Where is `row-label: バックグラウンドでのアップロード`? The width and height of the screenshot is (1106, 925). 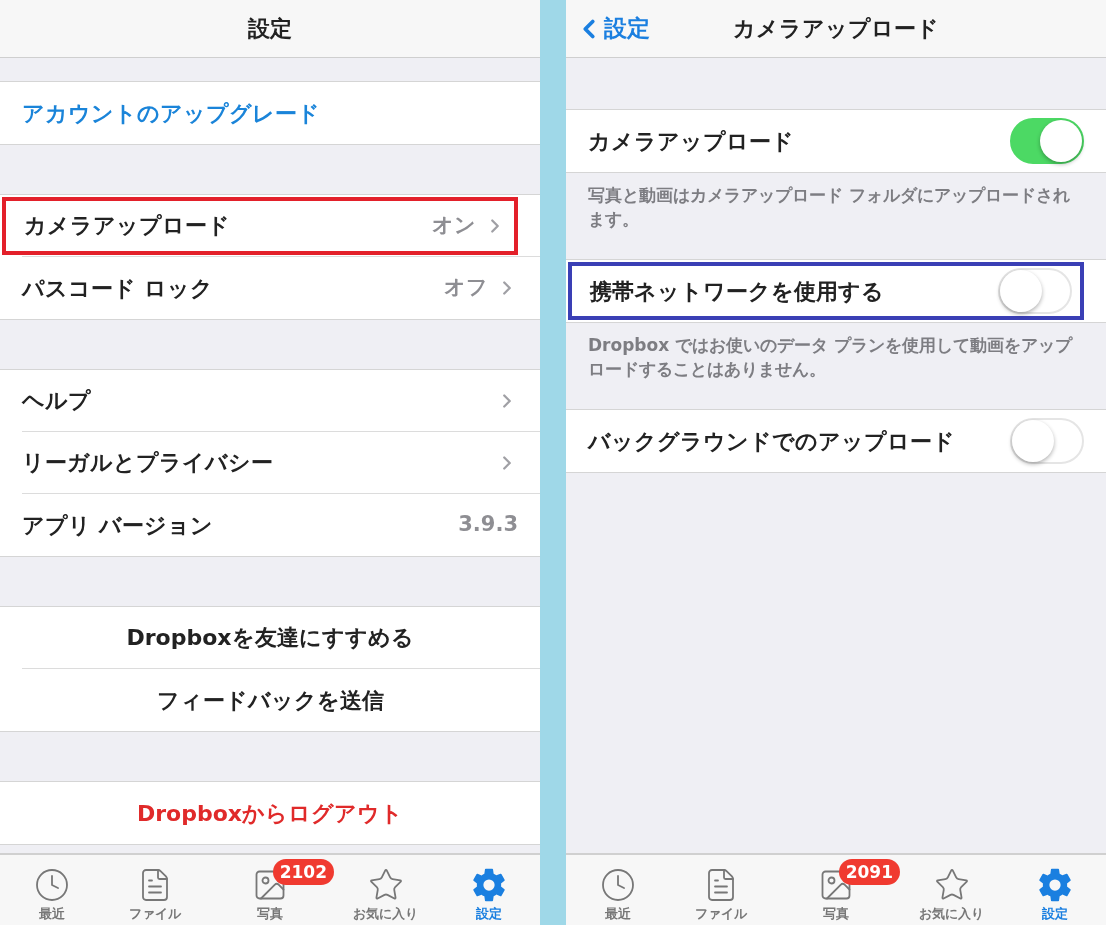 row-label: バックグラウンドでのアップロード is located at coordinates (771, 441).